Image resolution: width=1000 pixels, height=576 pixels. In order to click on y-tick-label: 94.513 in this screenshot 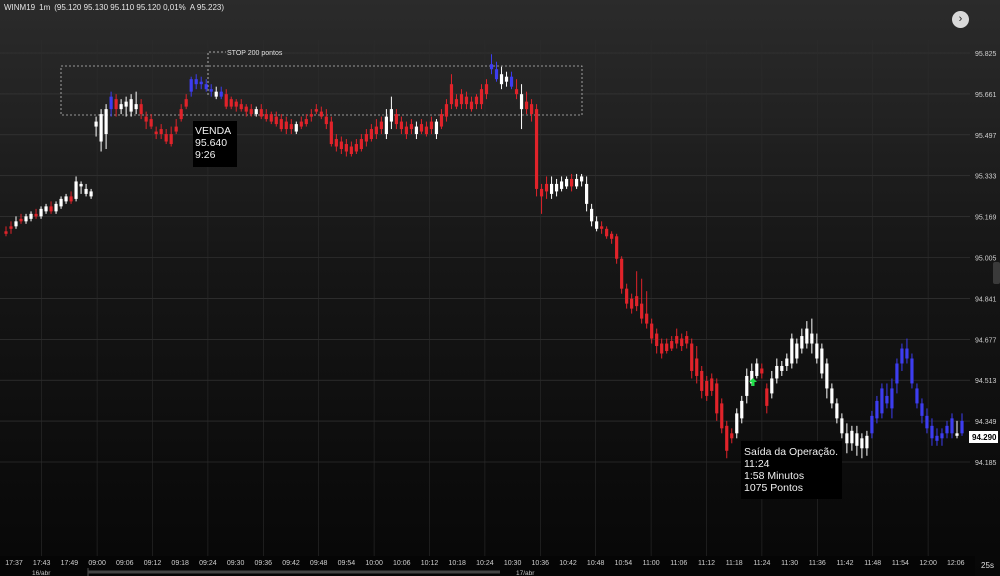, I will do `click(986, 381)`.